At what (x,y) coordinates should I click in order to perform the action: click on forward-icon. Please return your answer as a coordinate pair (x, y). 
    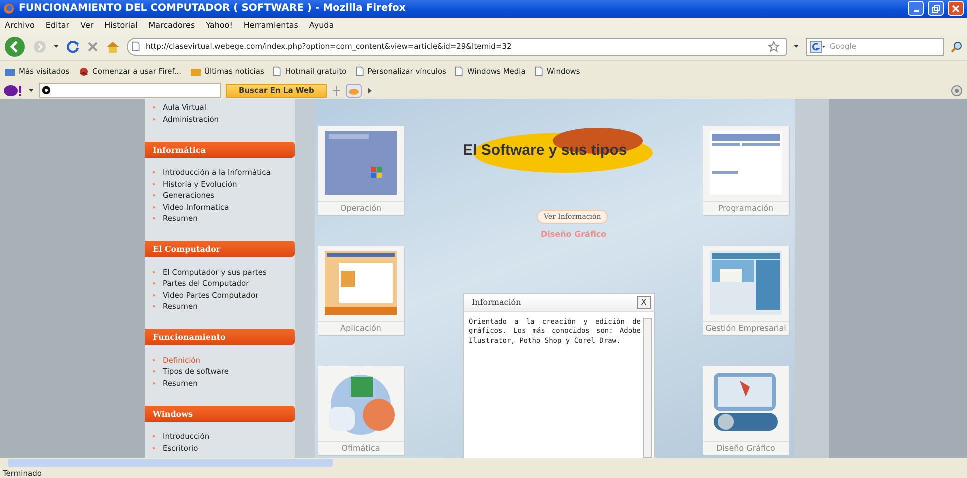
    Looking at the image, I should click on (40, 47).